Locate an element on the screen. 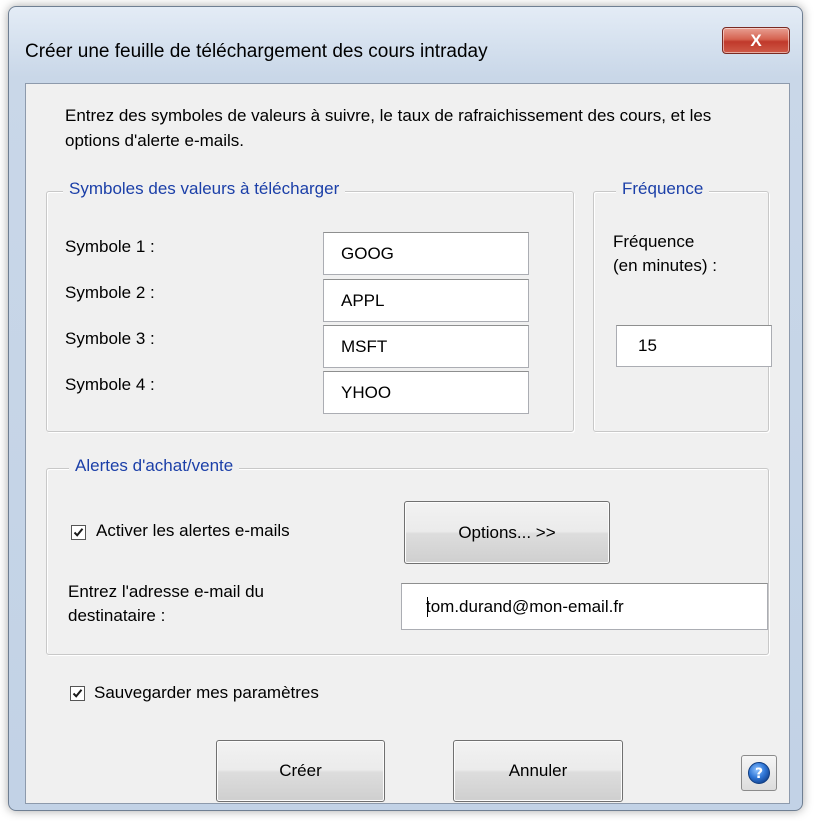 The height and width of the screenshot is (821, 815). options-button-label: Options... >> is located at coordinates (507, 532).